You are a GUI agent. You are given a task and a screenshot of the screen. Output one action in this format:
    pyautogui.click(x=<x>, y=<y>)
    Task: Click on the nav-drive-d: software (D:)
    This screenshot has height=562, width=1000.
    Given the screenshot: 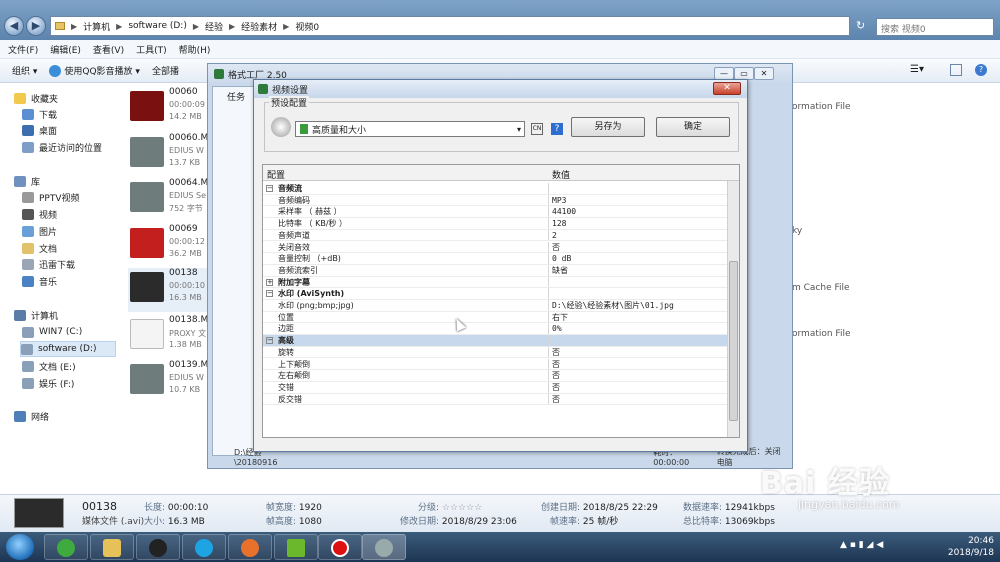 What is the action you would take?
    pyautogui.click(x=68, y=349)
    